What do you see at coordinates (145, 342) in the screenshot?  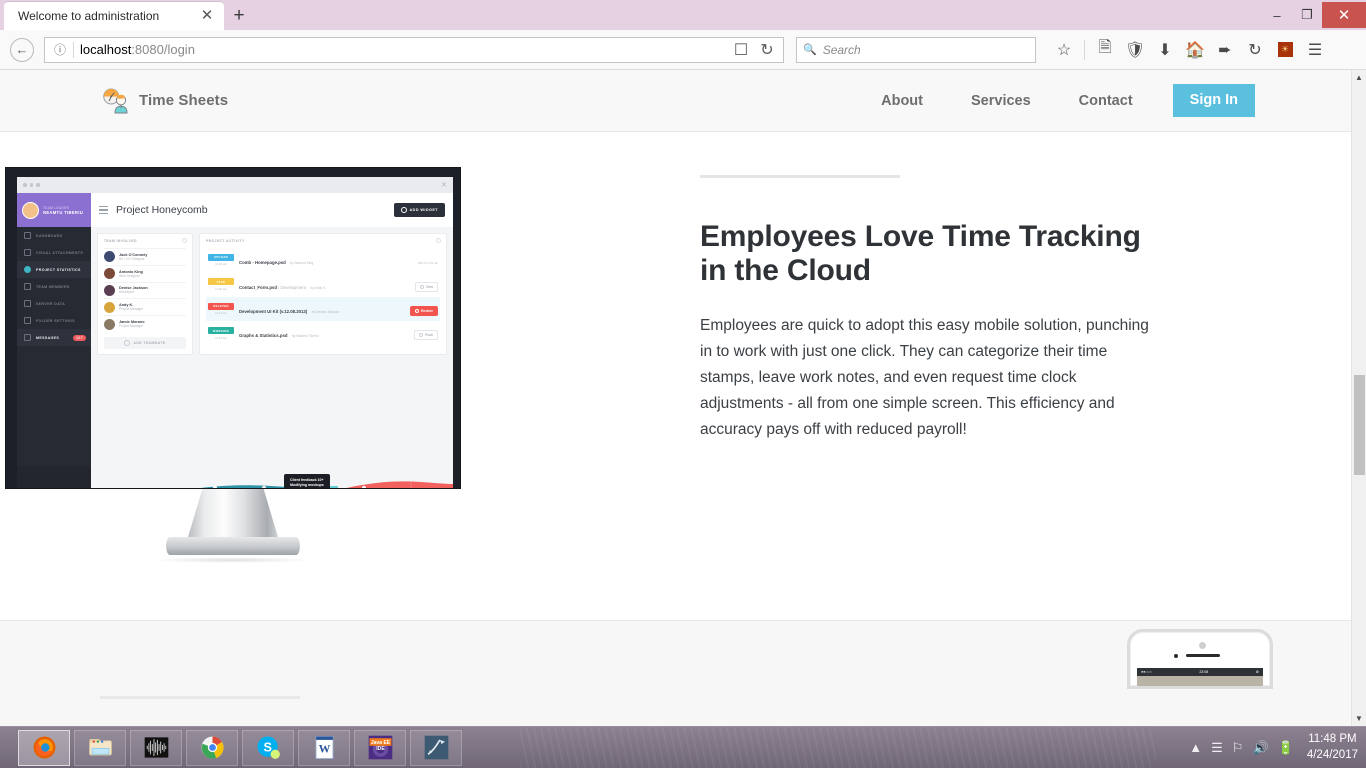 I see `add-teammate-button: ADD TEAMMATE` at bounding box center [145, 342].